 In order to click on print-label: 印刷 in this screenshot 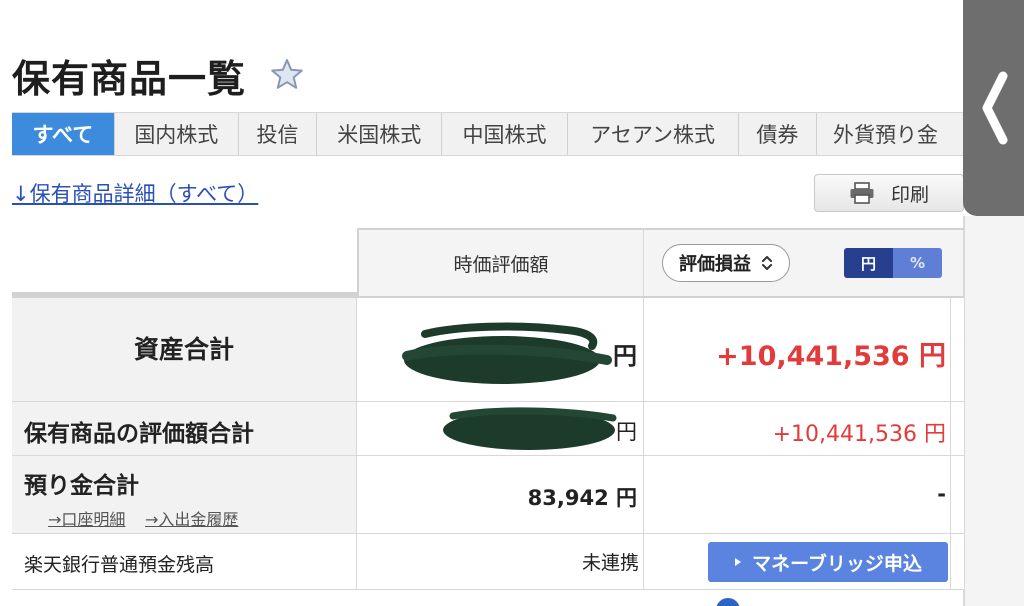, I will do `click(909, 194)`.